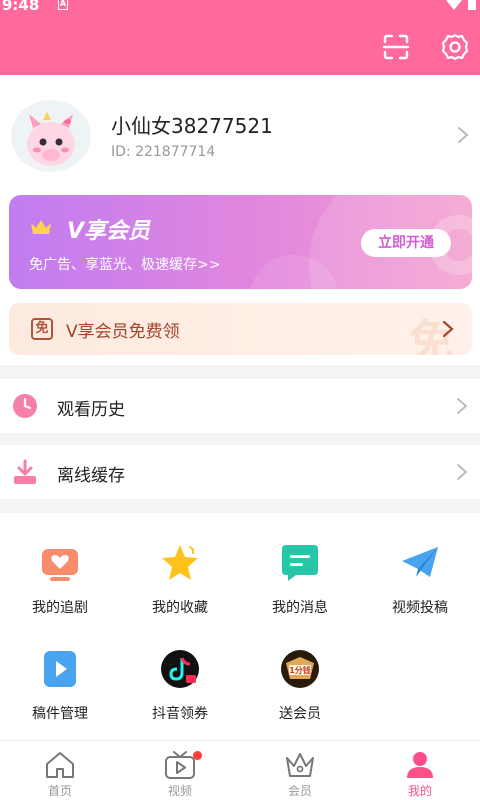  Describe the element at coordinates (240, 242) in the screenshot. I see `vip-card: V享会员 免广告、享蓝光、极速缓存>> 立即开通` at that location.